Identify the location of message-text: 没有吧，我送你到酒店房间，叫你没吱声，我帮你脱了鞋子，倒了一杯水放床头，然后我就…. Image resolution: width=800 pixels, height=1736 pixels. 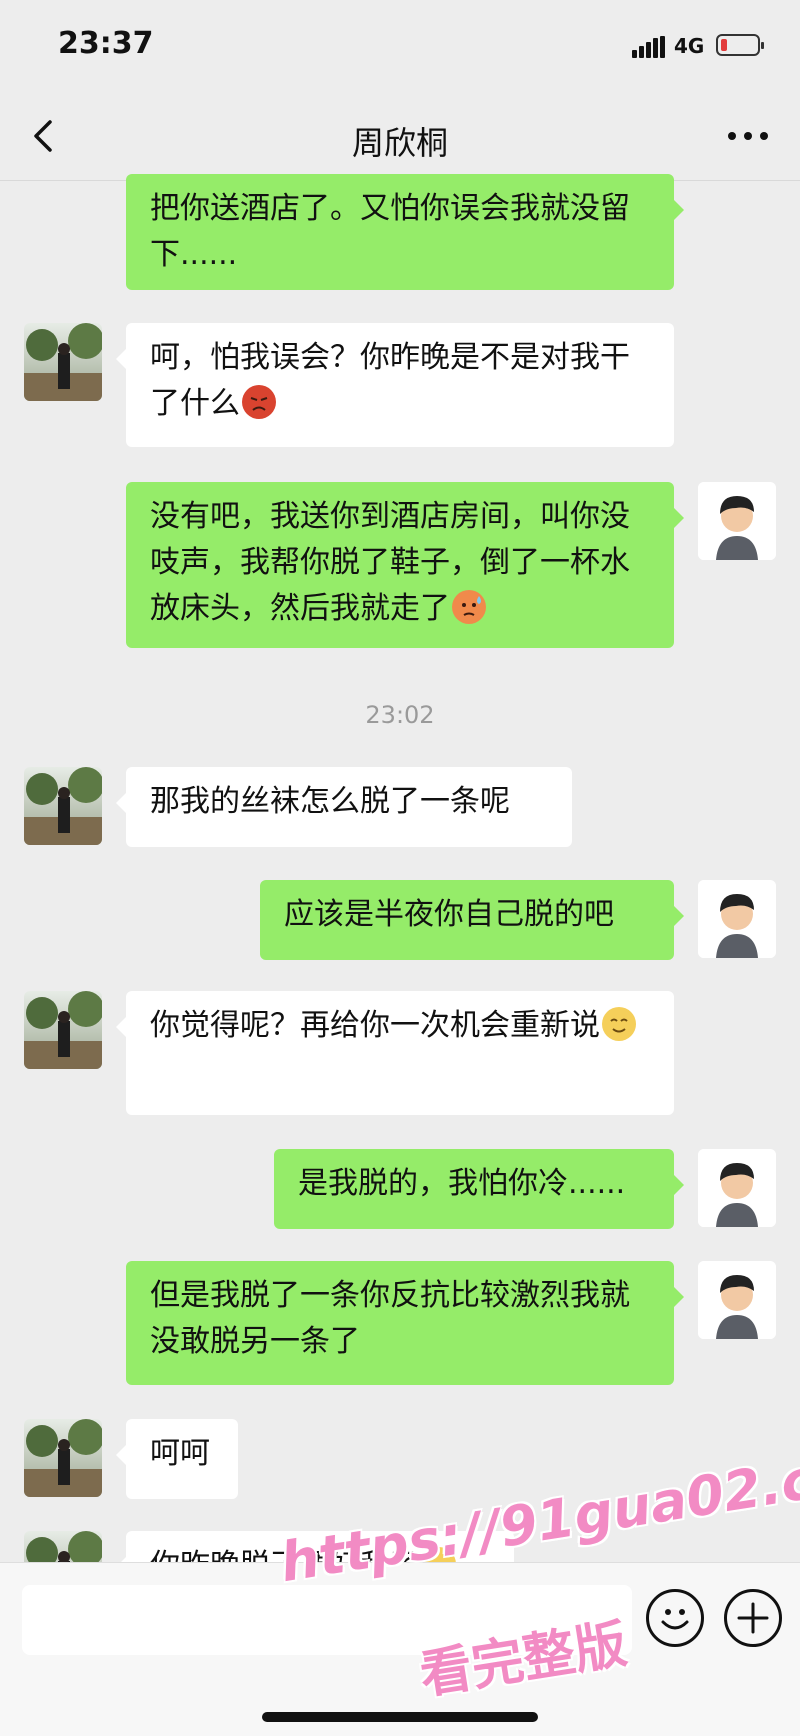
(390, 562).